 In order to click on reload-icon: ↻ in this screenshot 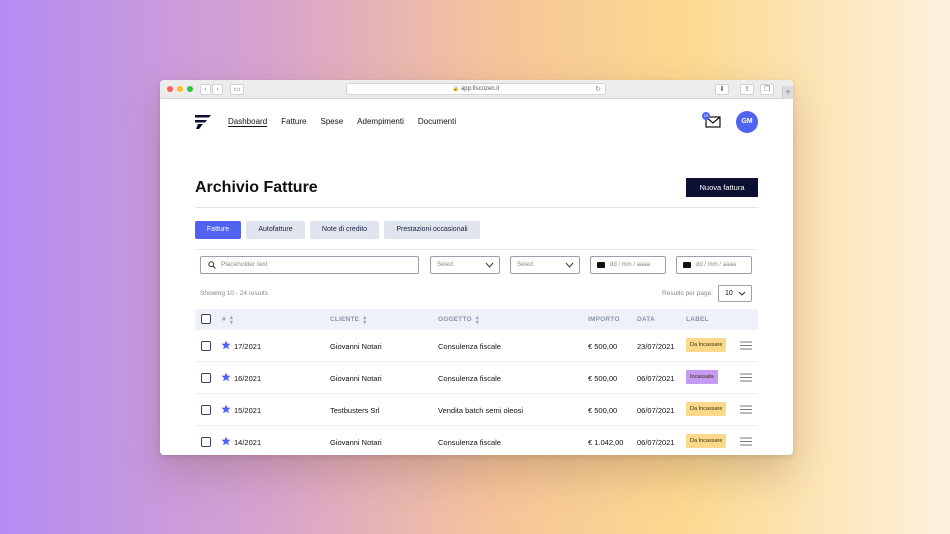, I will do `click(598, 89)`.